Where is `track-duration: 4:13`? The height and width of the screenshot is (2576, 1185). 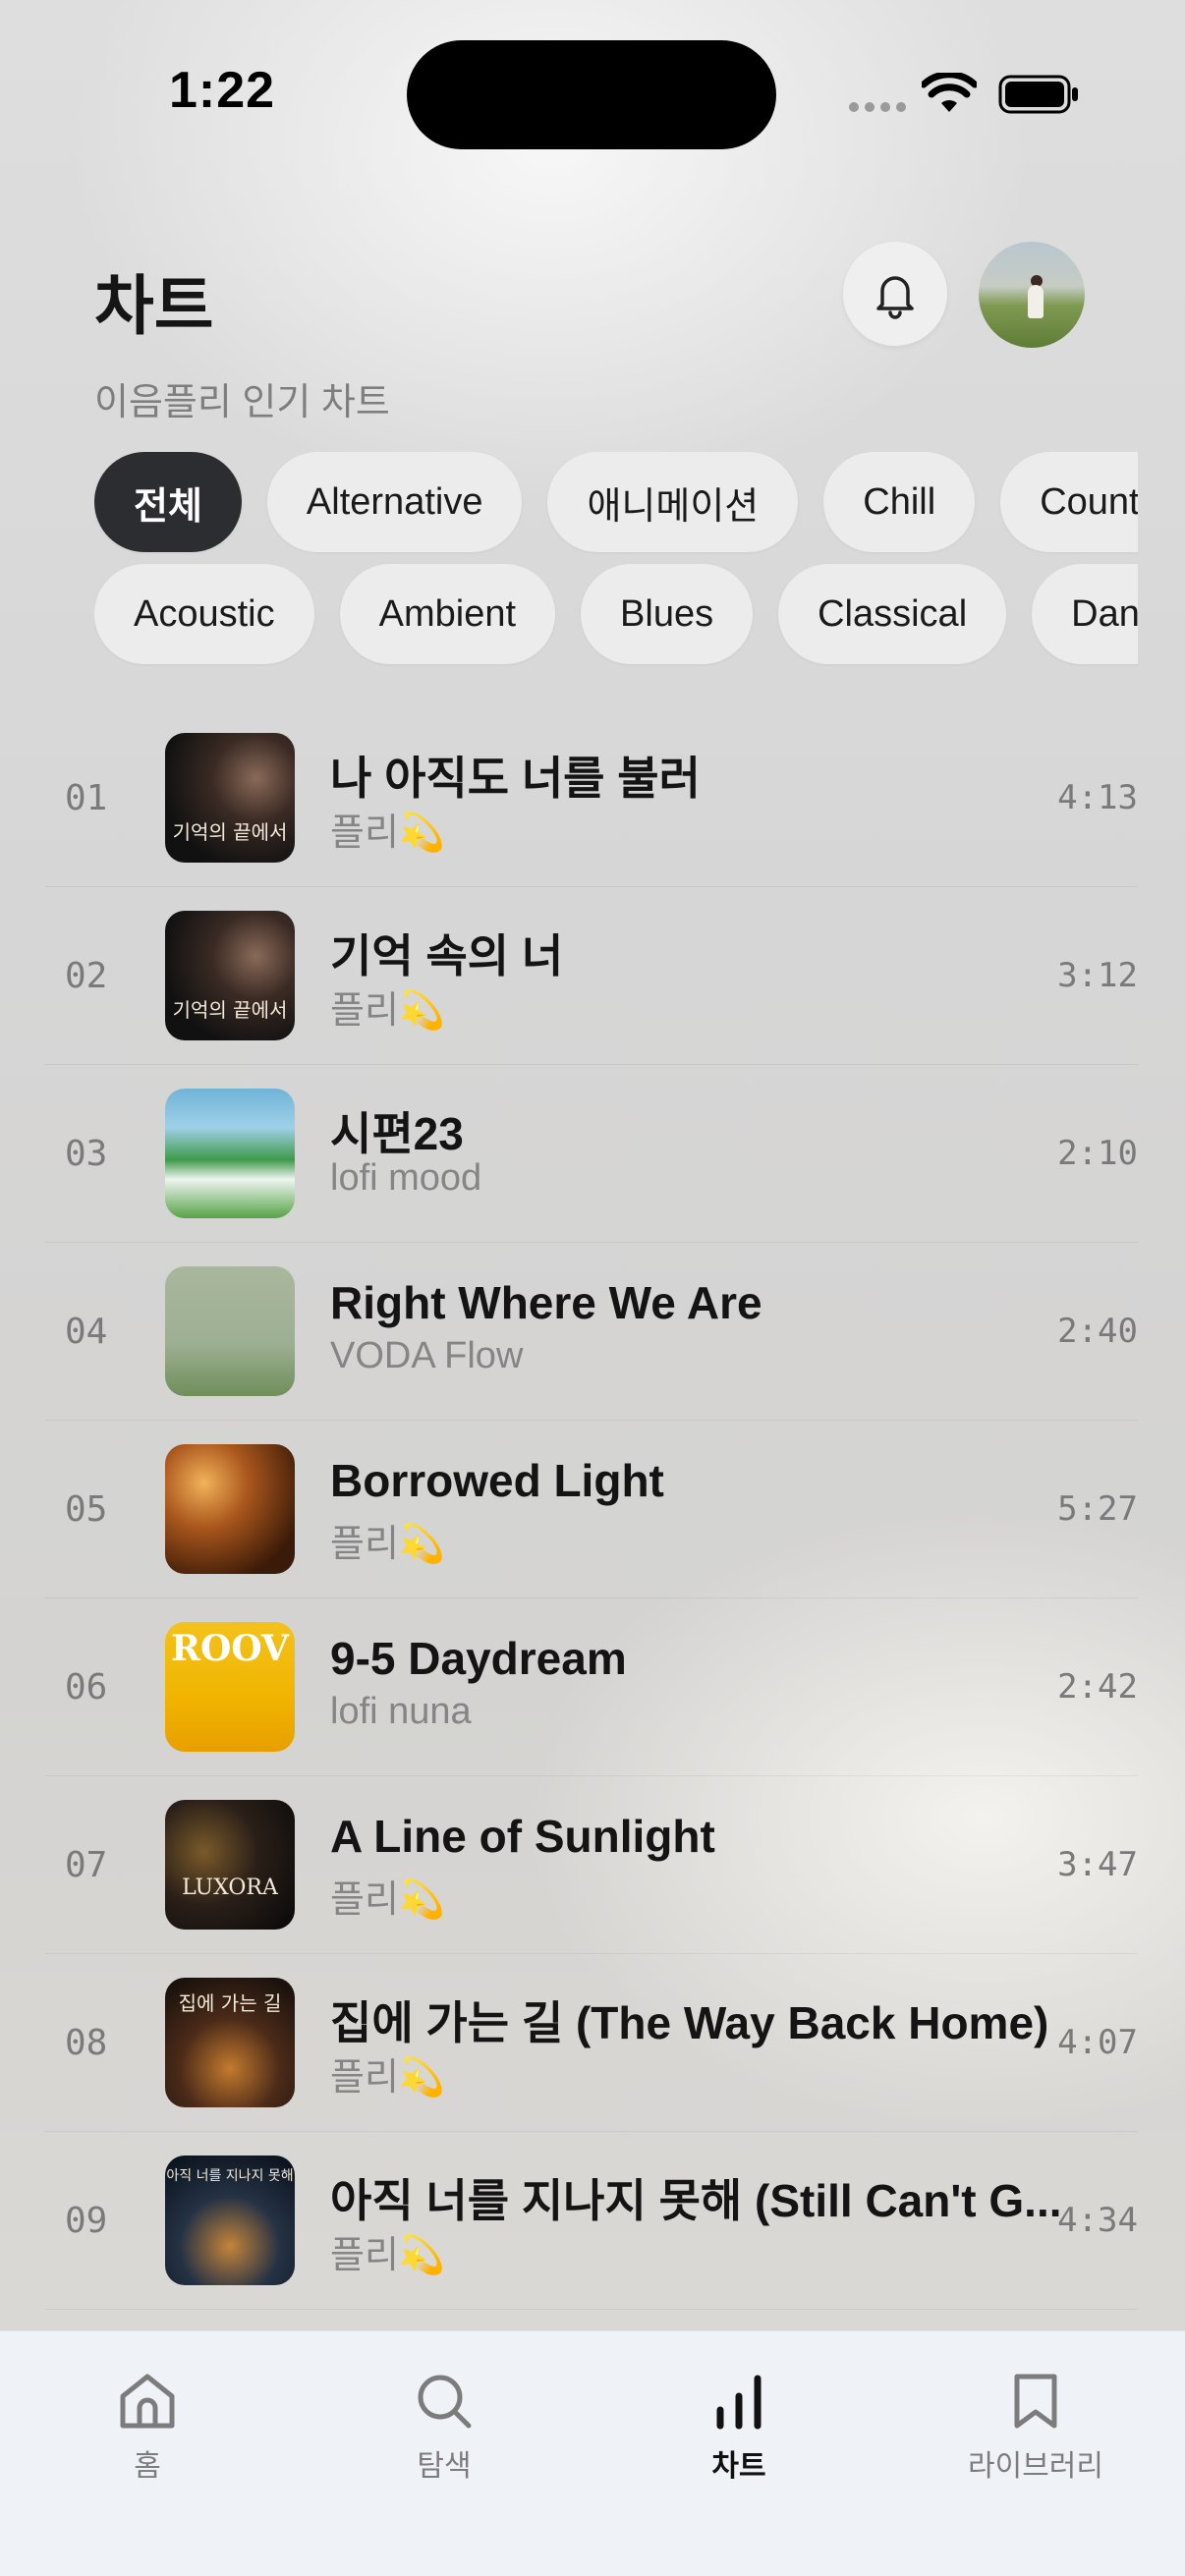 track-duration: 4:13 is located at coordinates (1098, 797).